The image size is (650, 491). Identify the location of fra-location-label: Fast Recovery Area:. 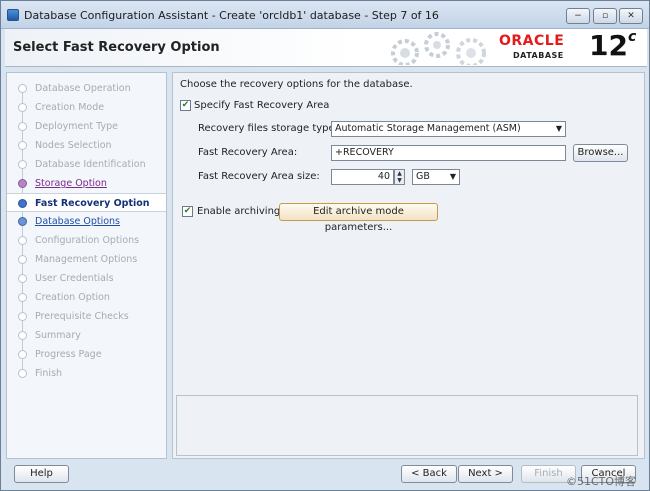
(248, 152).